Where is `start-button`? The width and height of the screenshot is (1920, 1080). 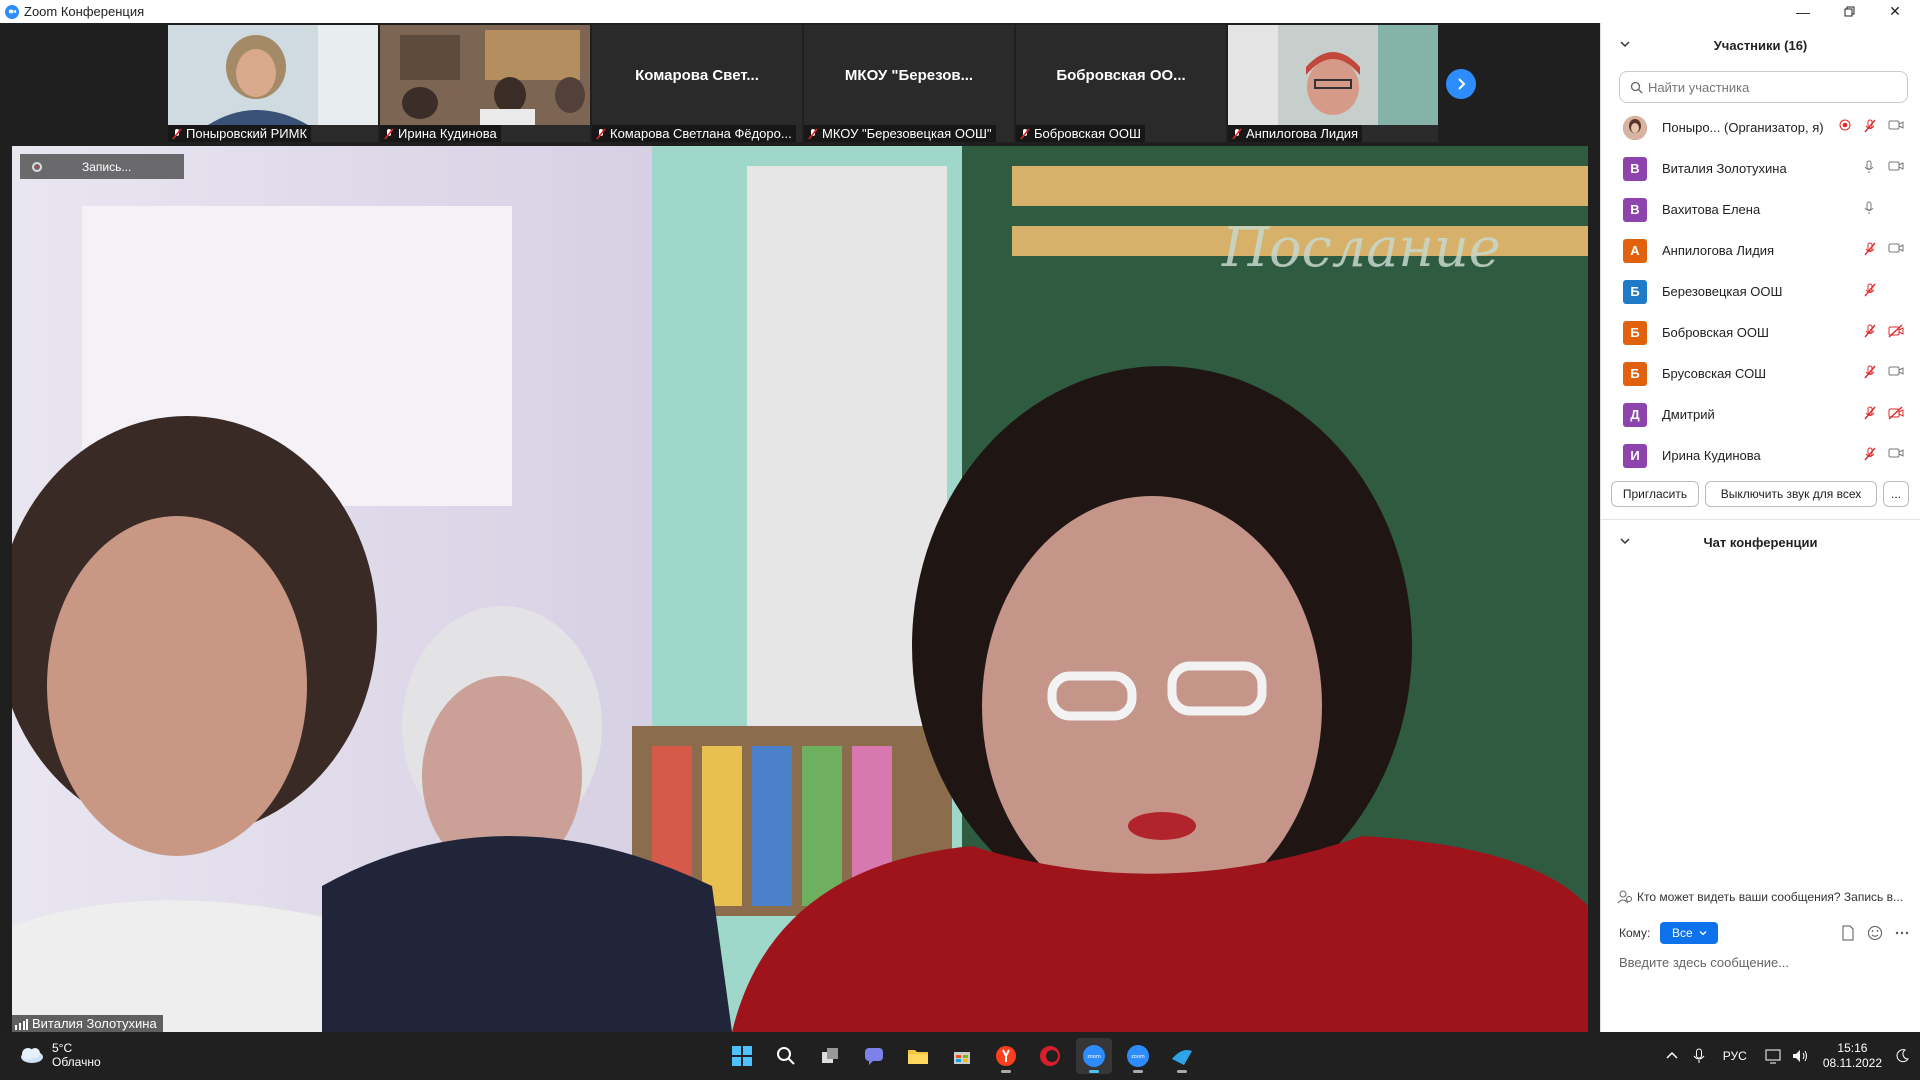 start-button is located at coordinates (742, 1056).